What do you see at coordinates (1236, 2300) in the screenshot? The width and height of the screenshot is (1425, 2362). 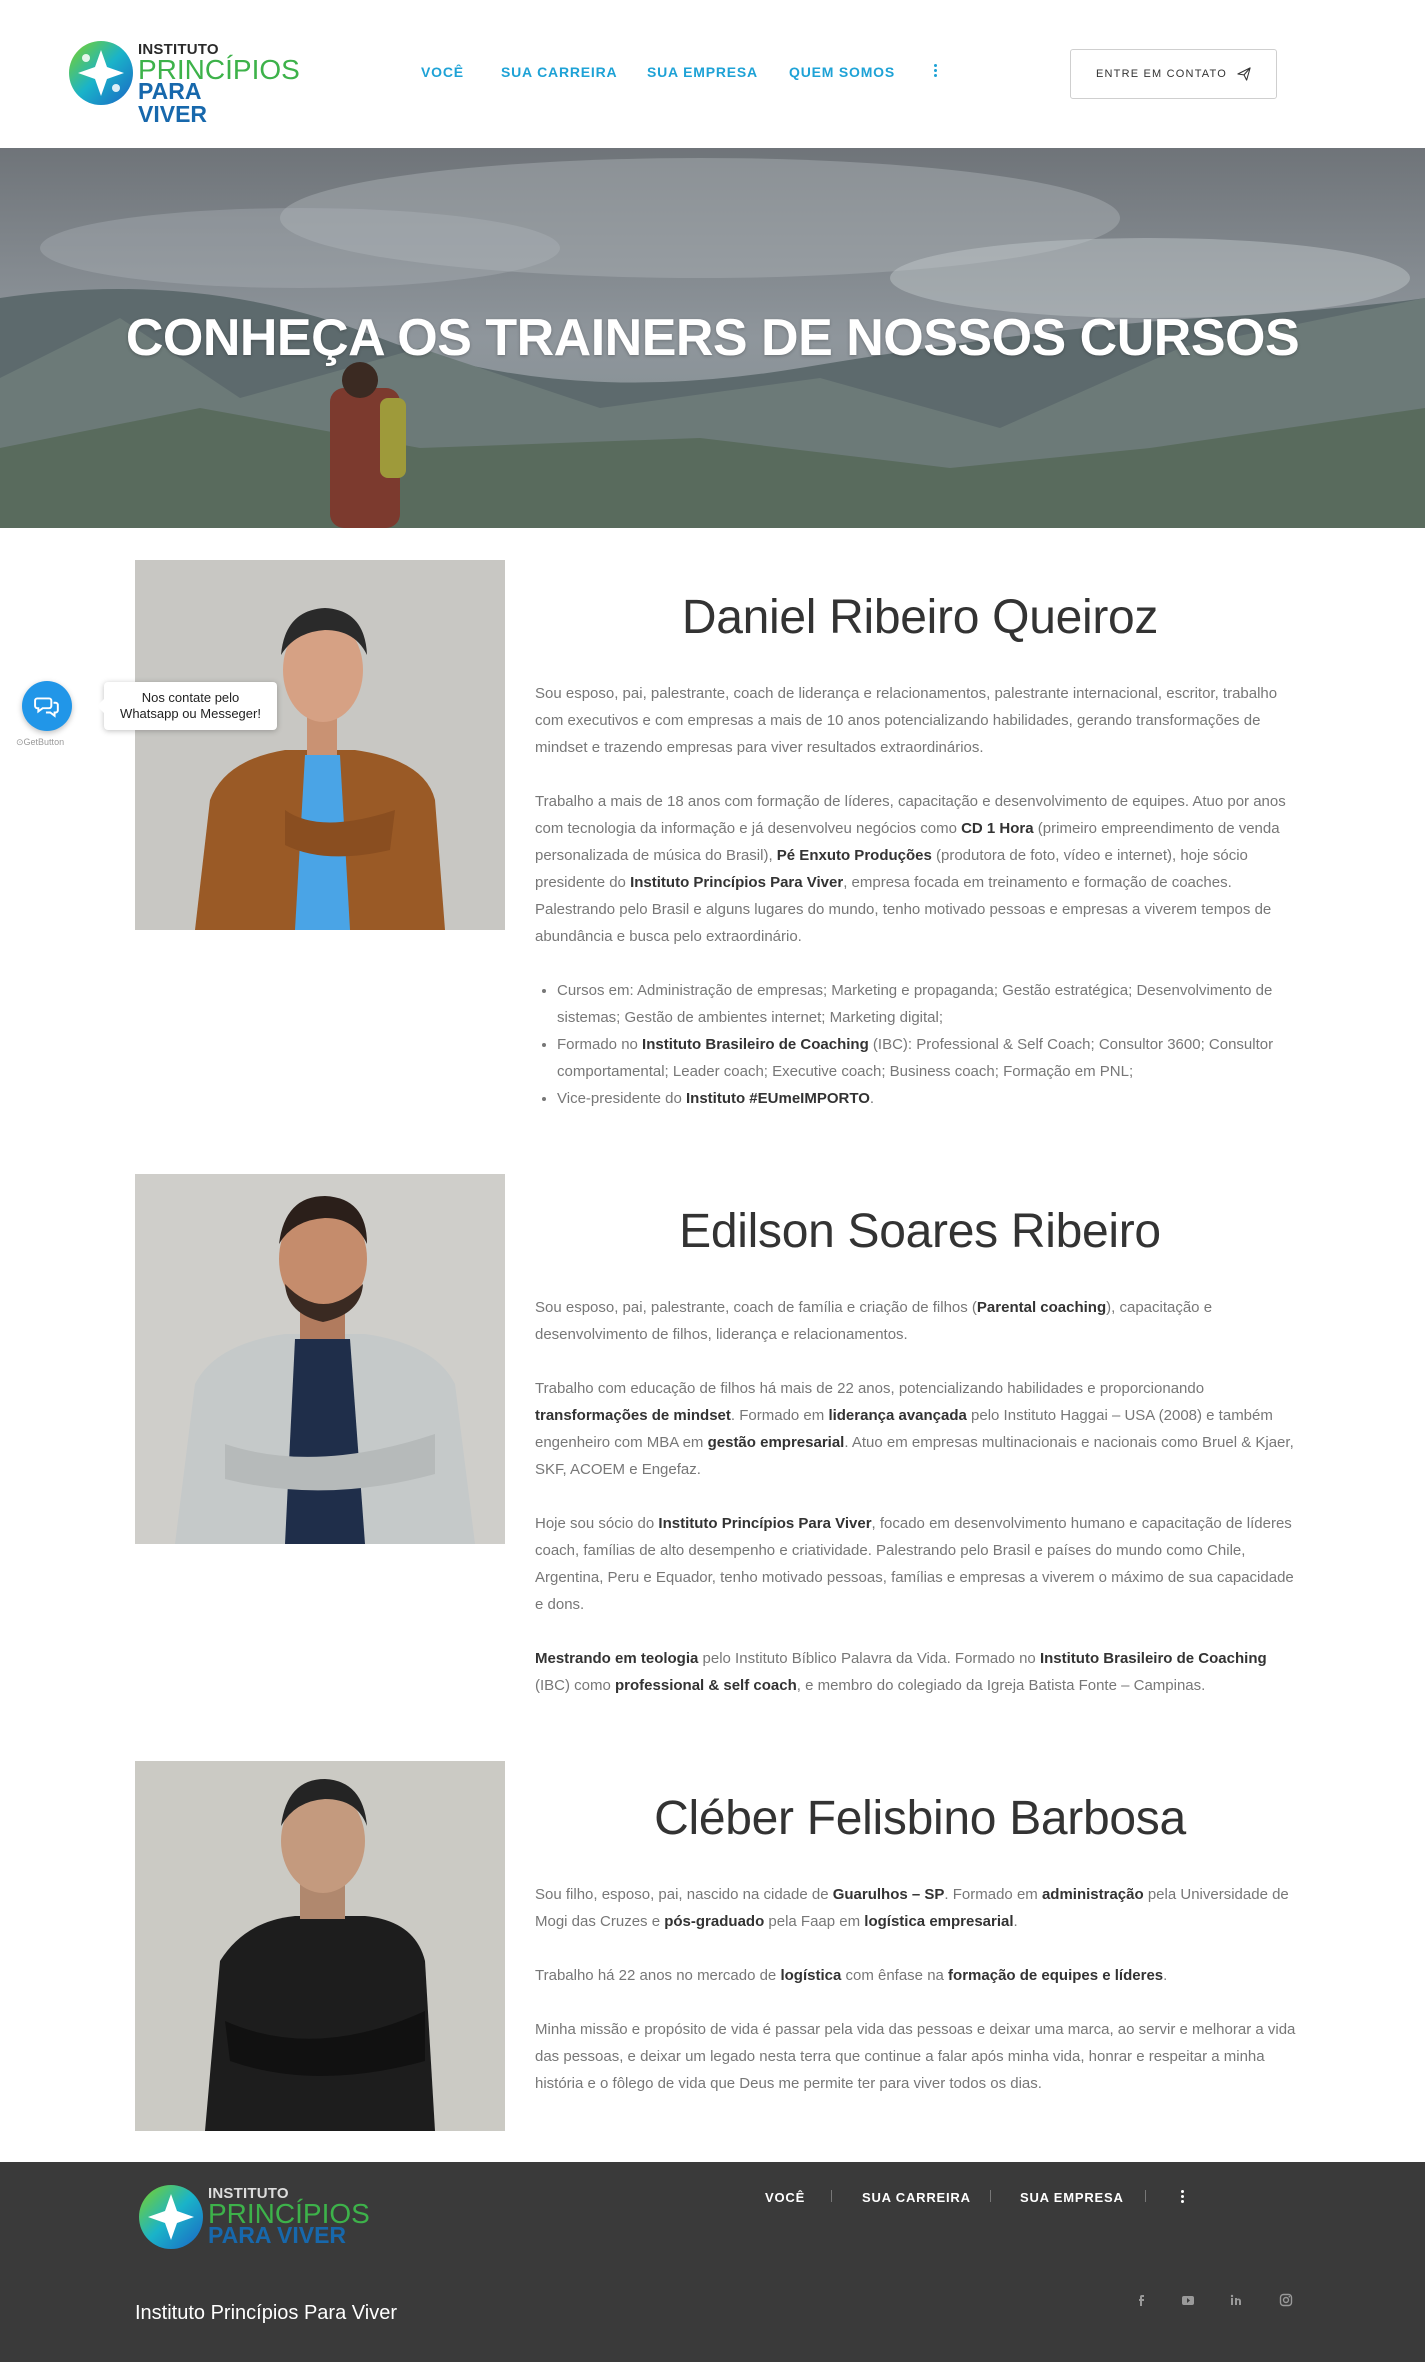 I see `linkedin-icon` at bounding box center [1236, 2300].